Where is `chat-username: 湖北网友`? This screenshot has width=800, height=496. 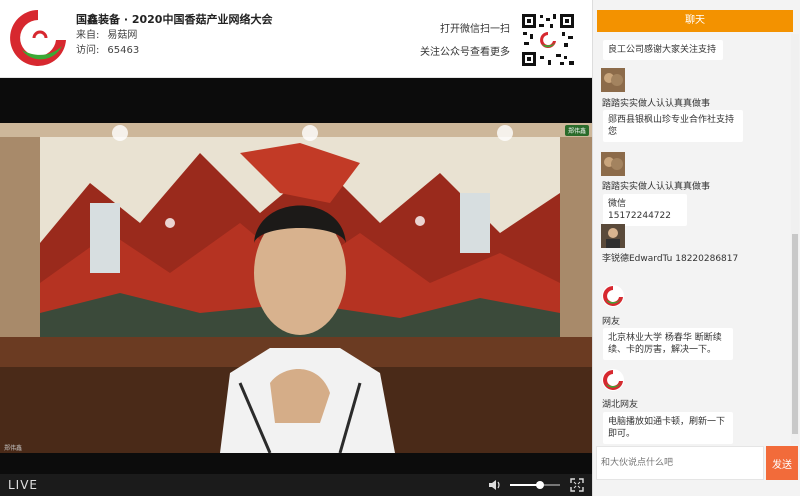
chat-username: 湖北网友 is located at coordinates (620, 405).